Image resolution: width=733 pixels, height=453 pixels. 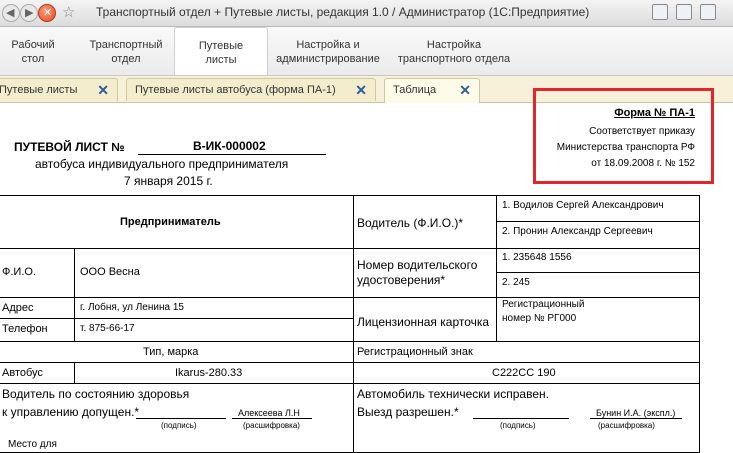 I want to click on entrepreneur-label: Предприниматель, so click(x=170, y=222).